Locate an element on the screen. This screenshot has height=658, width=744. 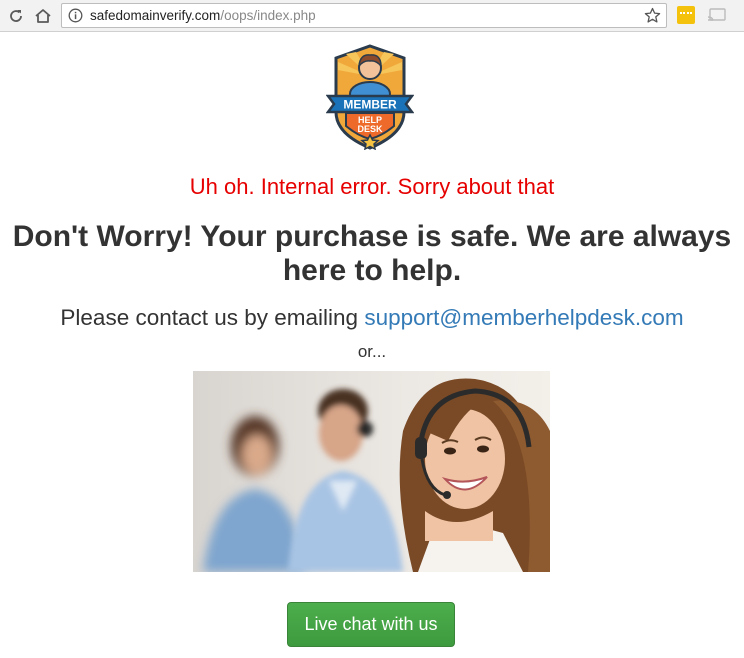
info-icon is located at coordinates (75, 15).